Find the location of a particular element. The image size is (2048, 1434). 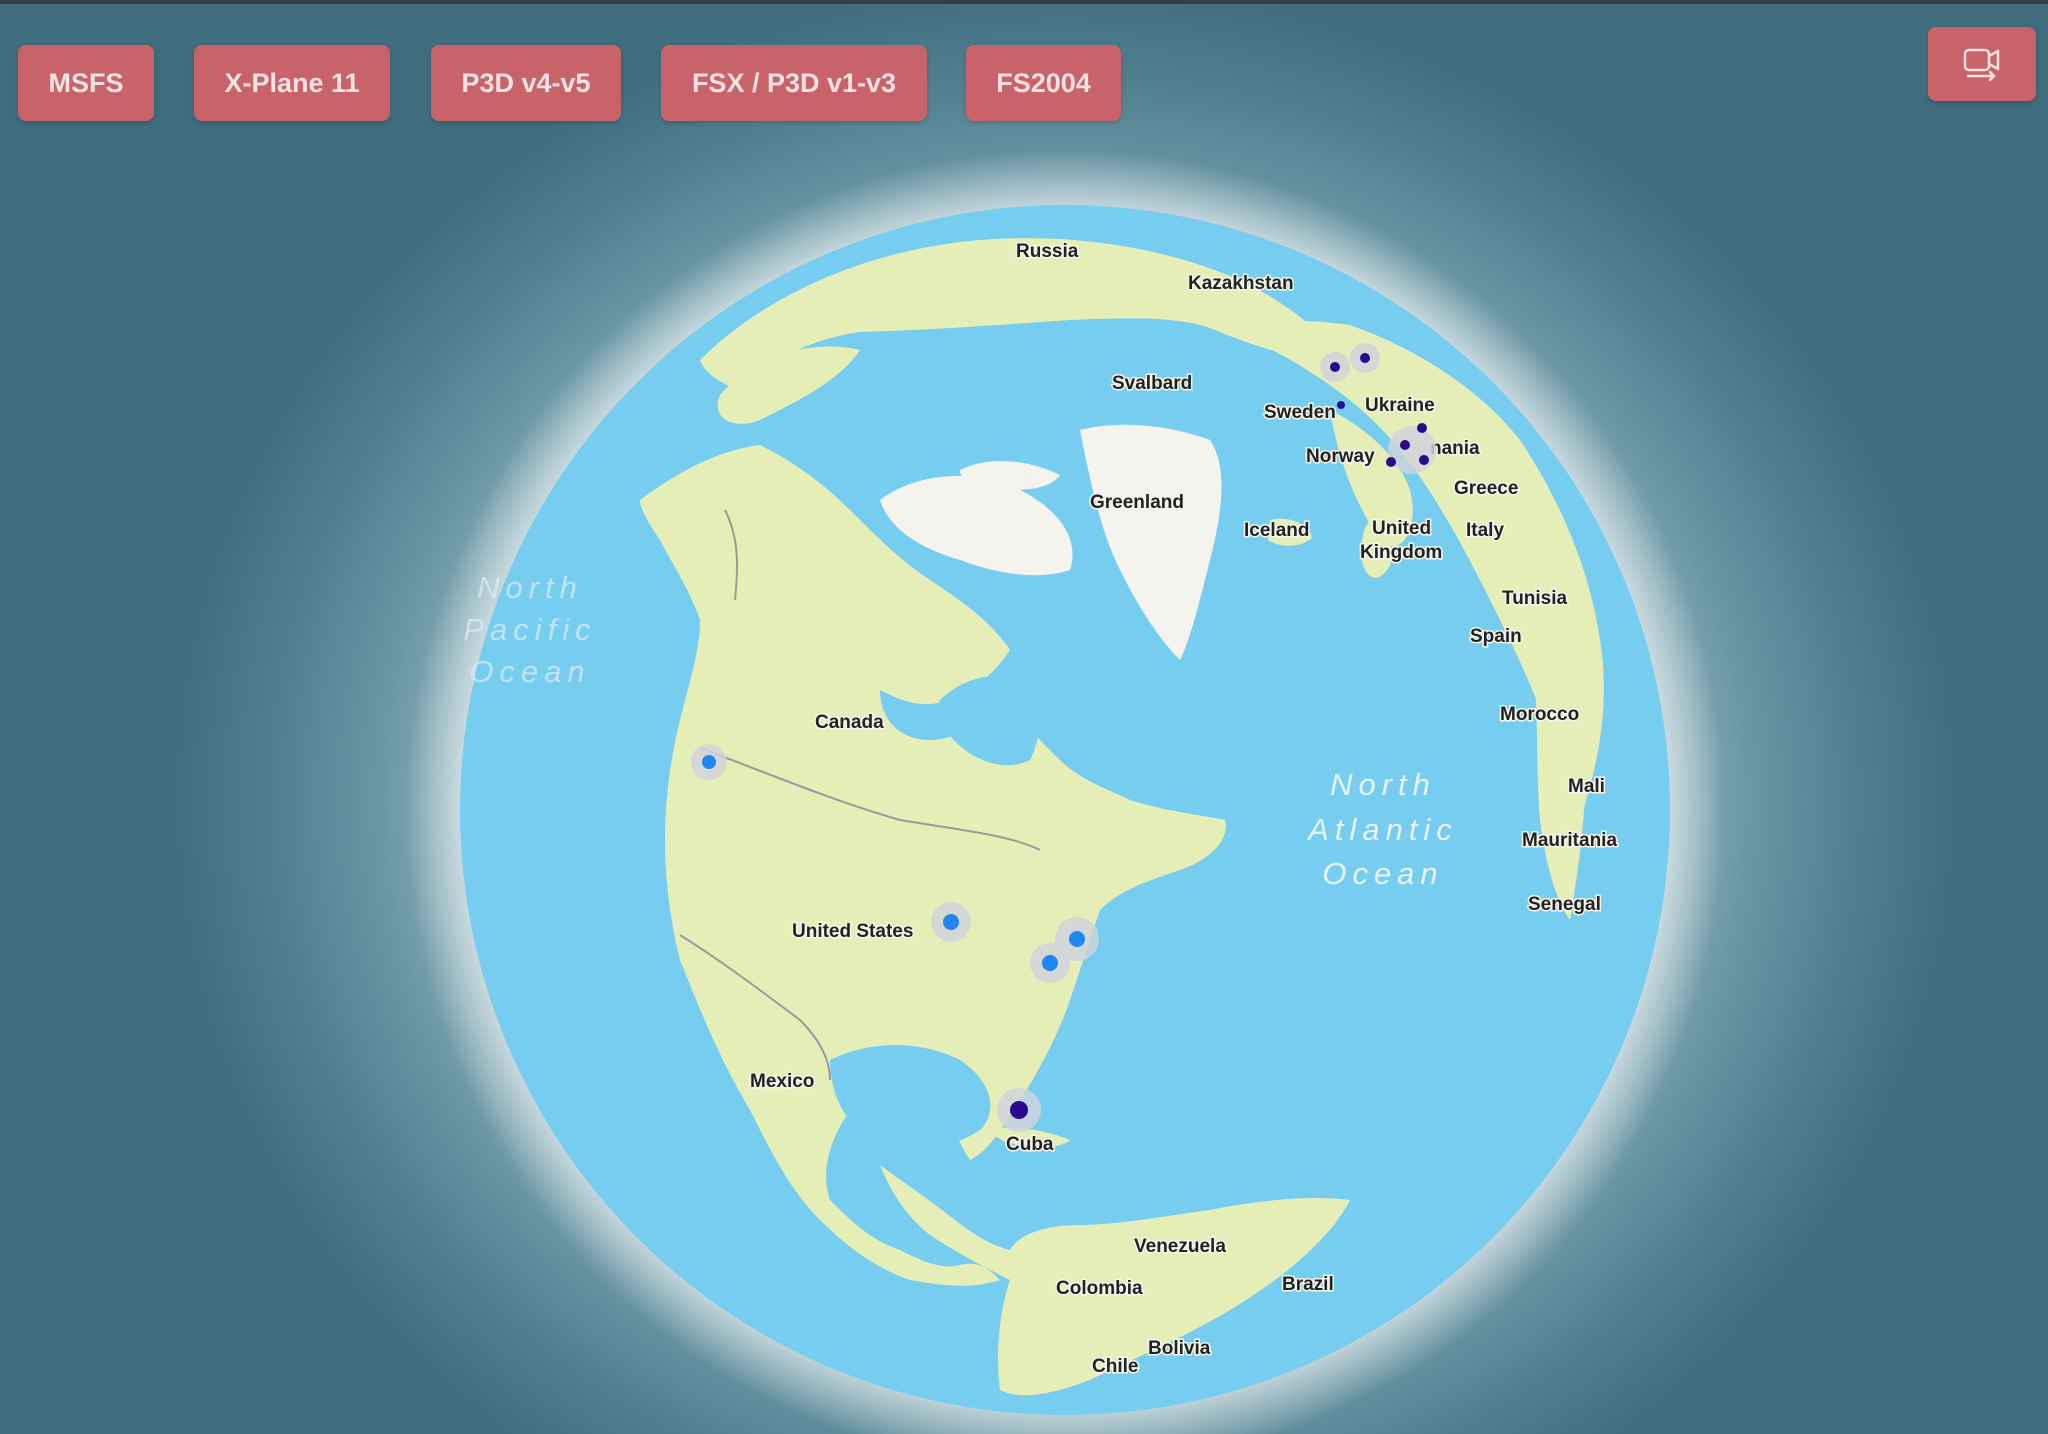

tab-xplane-11: X-Plane 11 is located at coordinates (292, 83).